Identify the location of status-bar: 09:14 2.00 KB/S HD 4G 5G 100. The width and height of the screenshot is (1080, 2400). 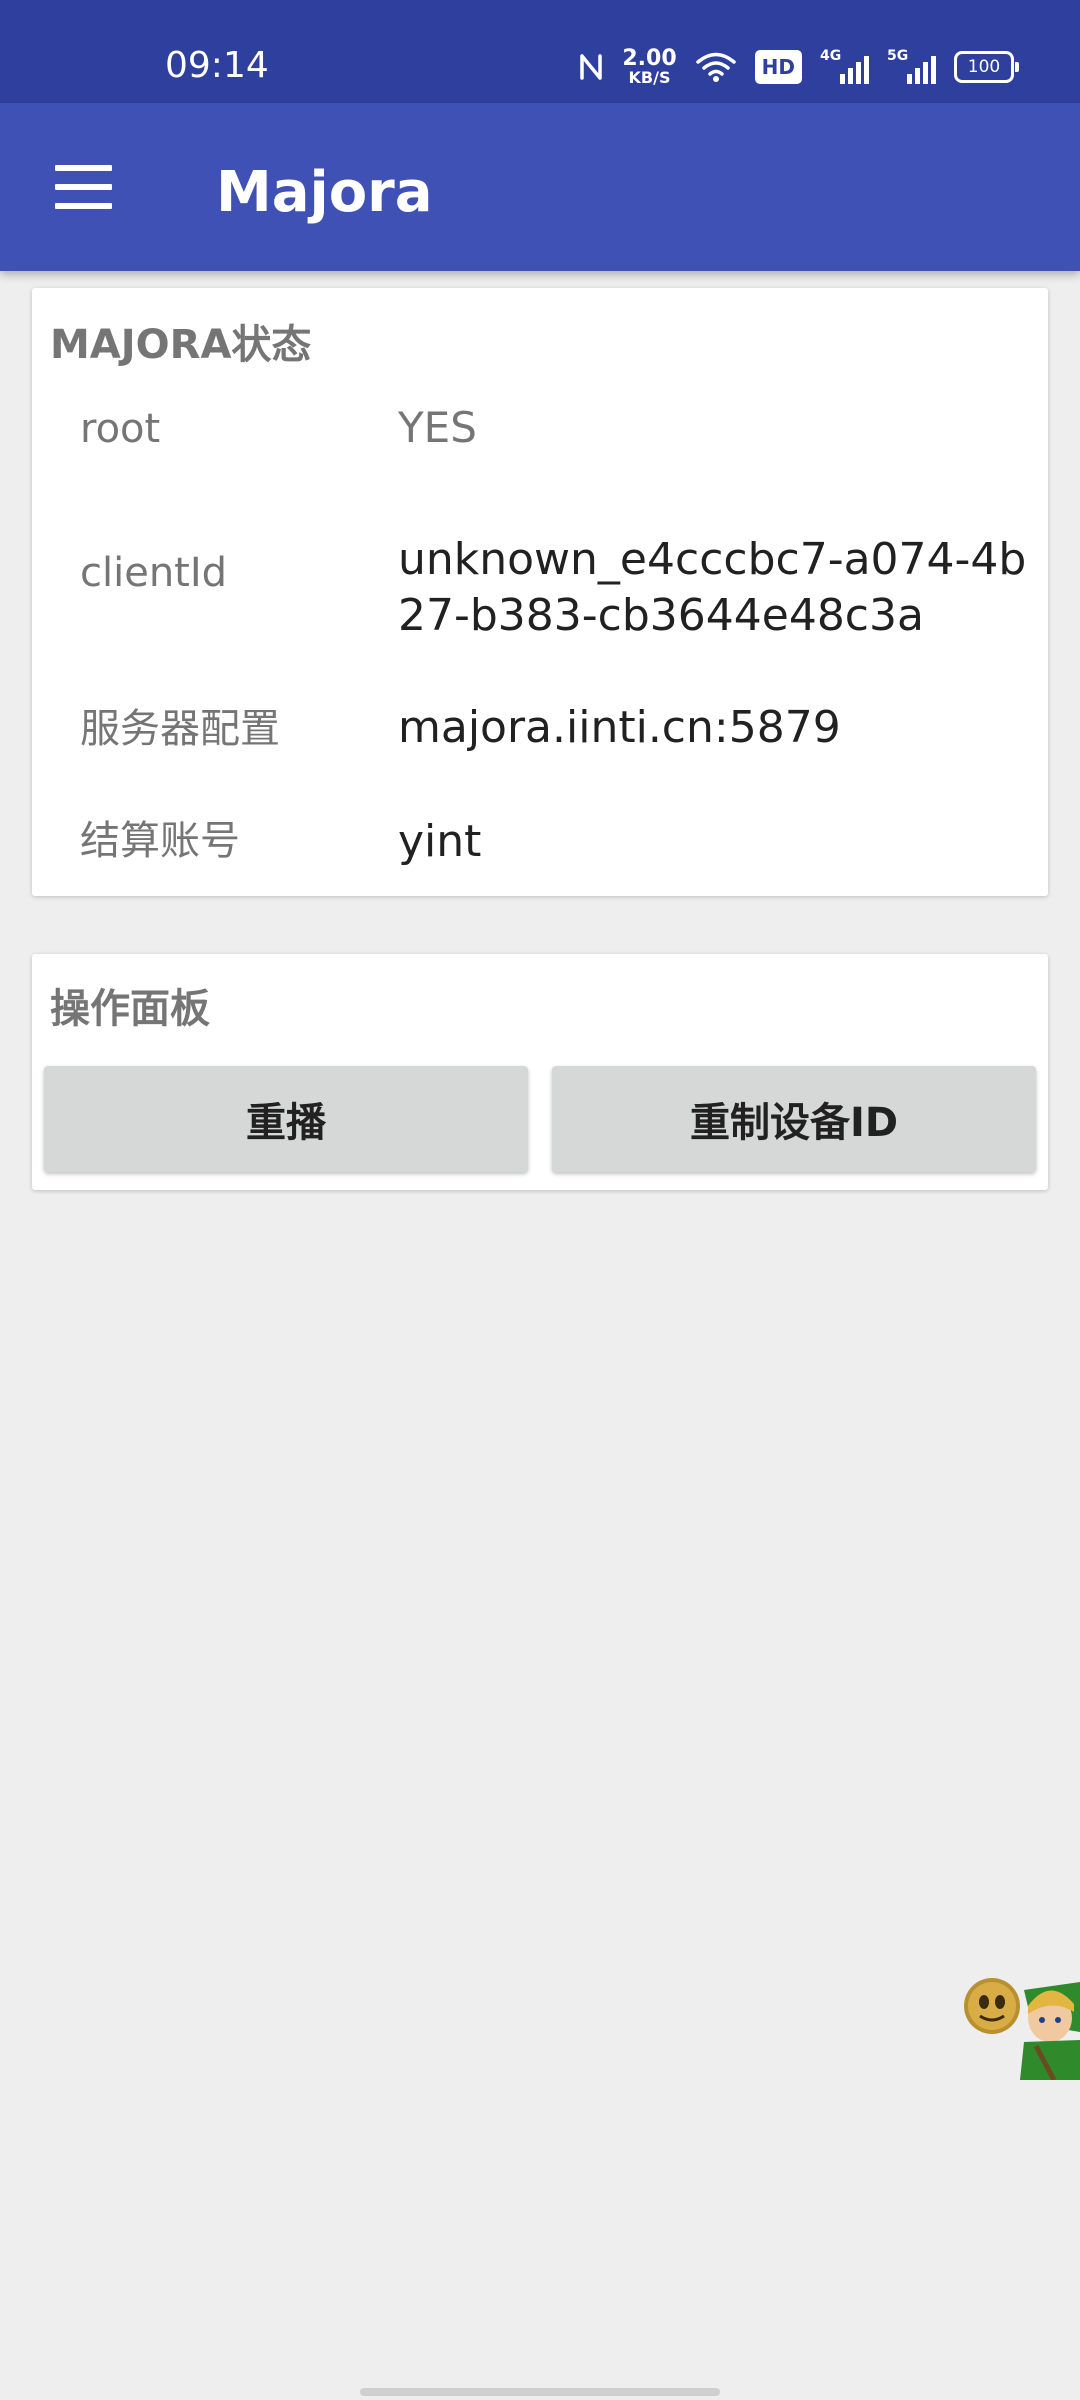
(540, 51).